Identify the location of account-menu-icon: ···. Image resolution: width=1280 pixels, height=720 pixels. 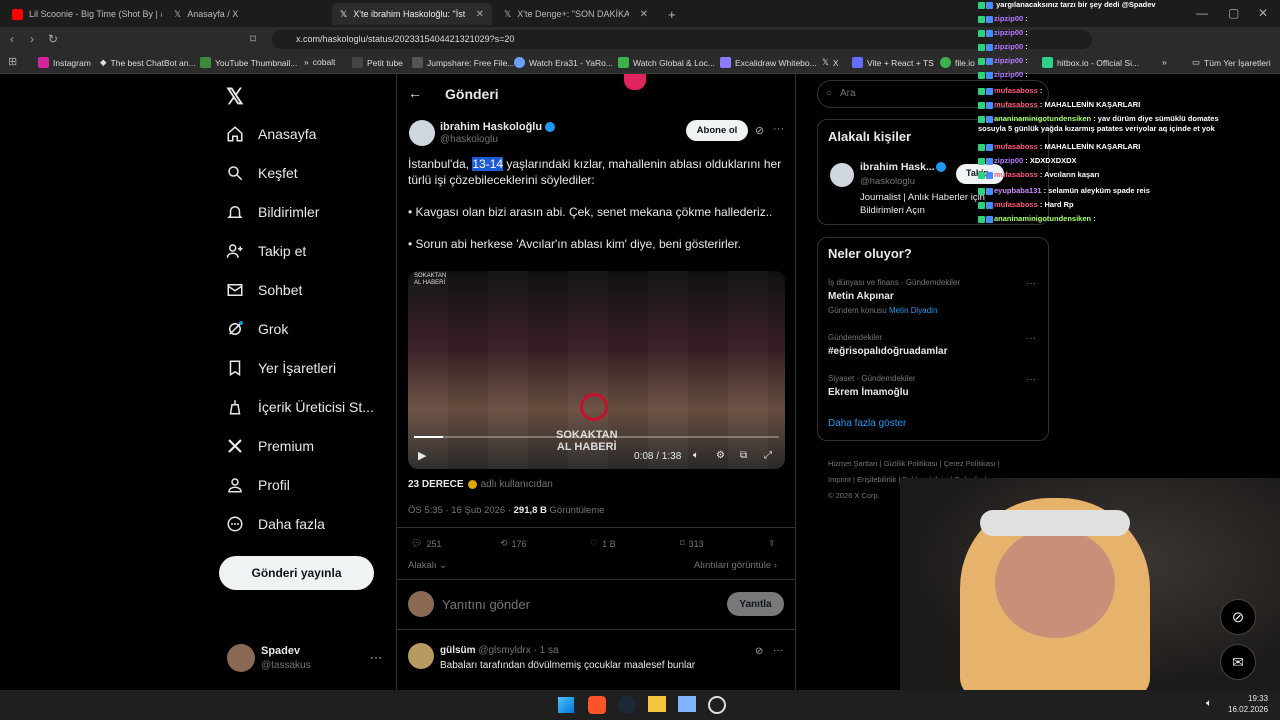
(376, 657).